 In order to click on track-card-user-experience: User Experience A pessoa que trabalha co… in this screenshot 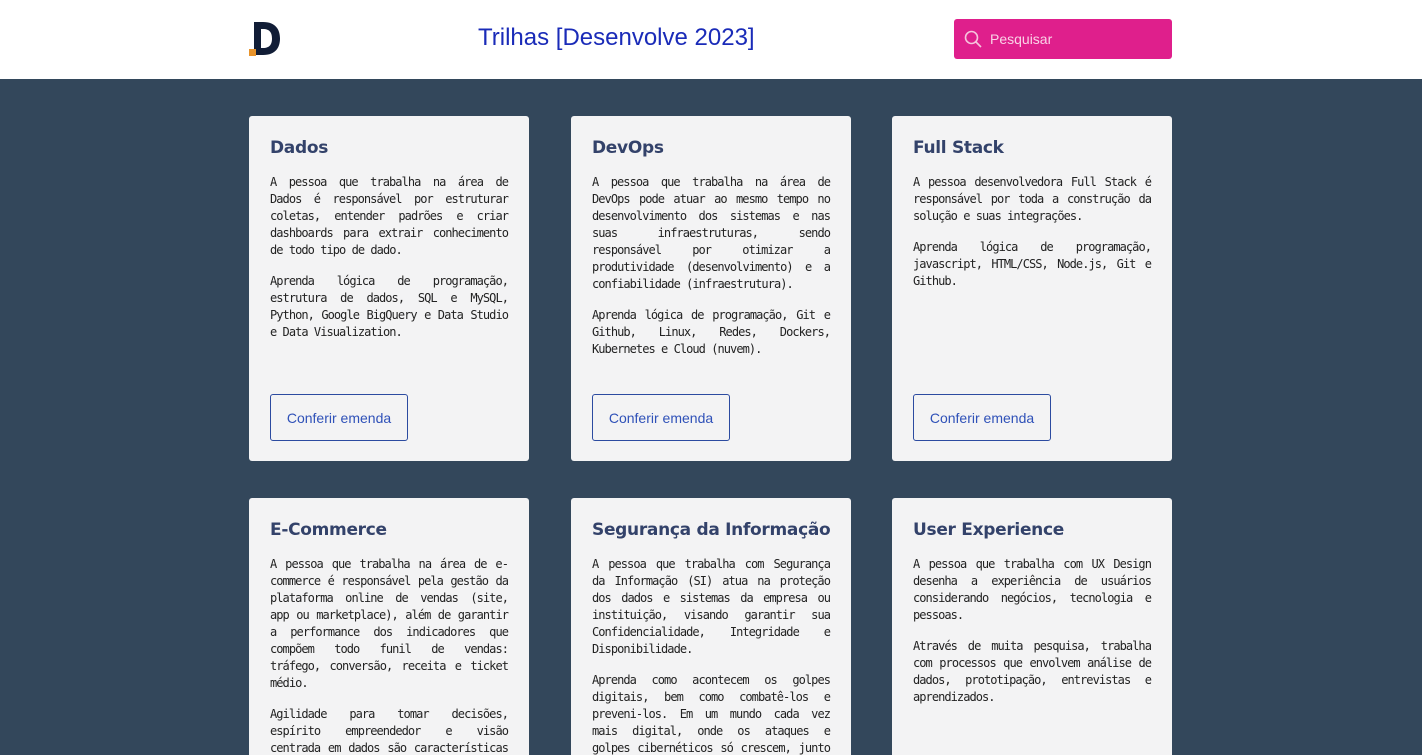, I will do `click(1032, 626)`.